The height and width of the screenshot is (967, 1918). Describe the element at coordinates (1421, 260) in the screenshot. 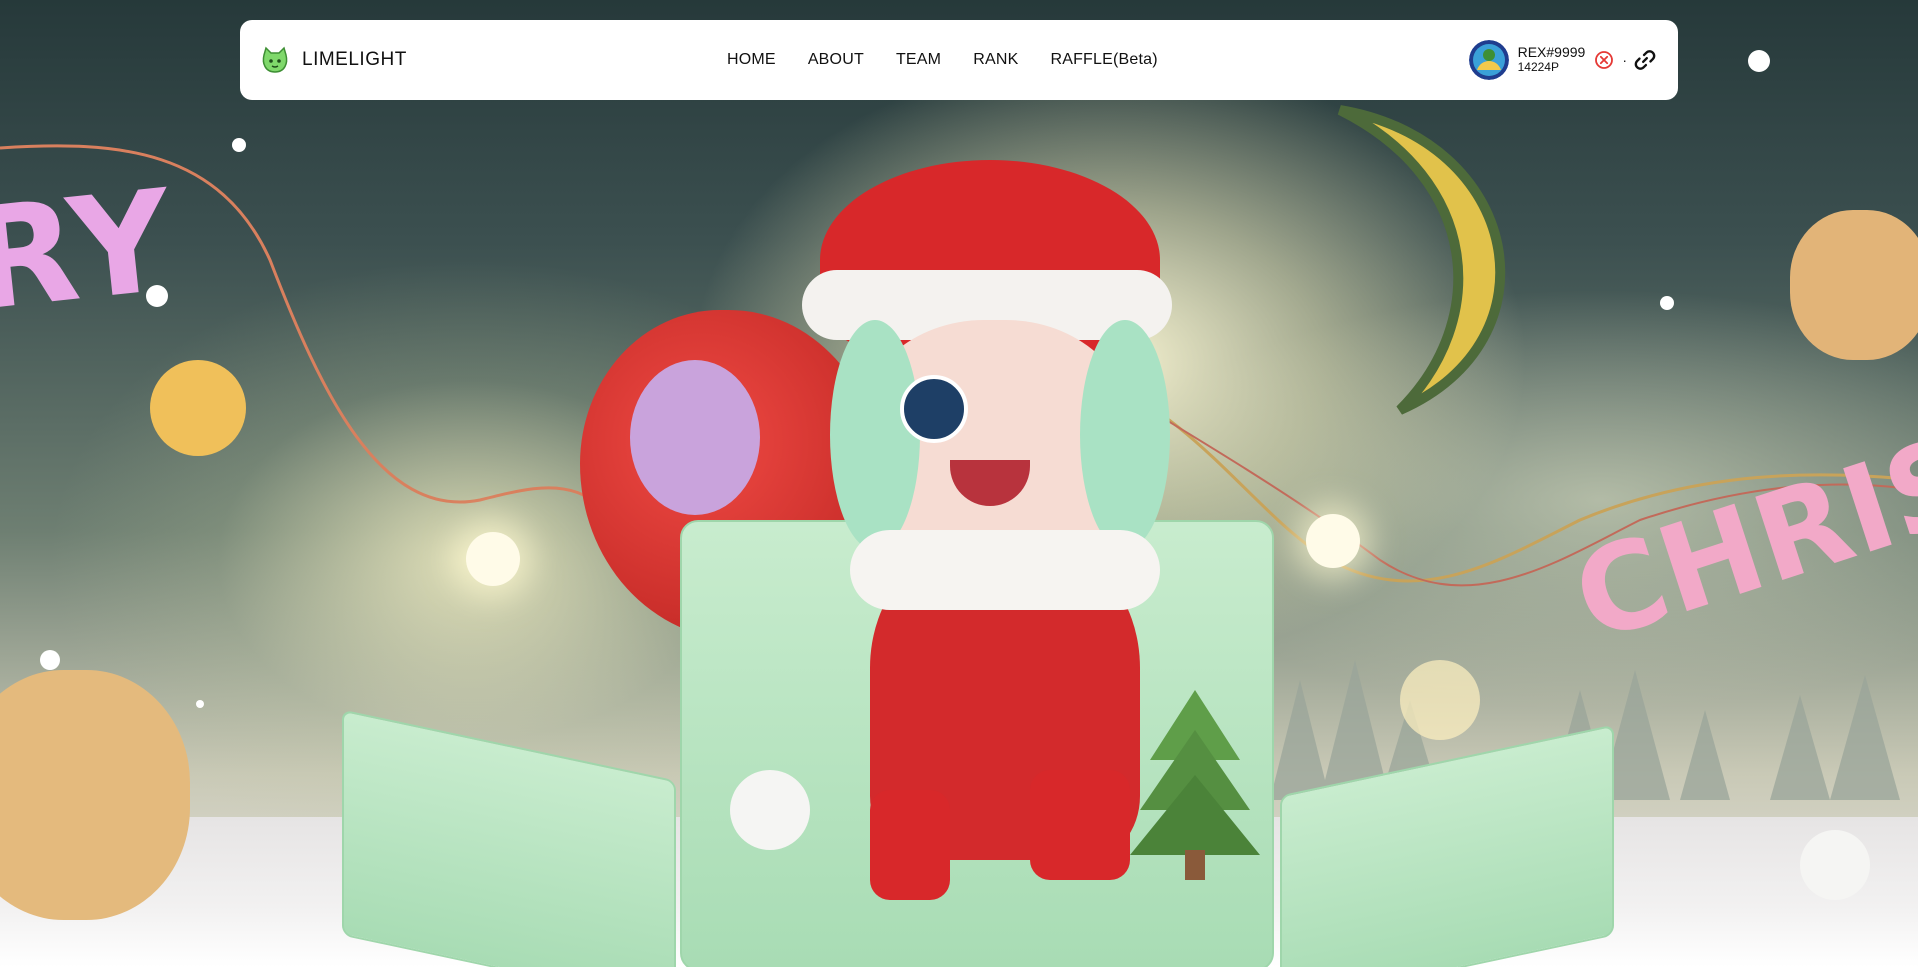

I see `crescent-moon` at that location.